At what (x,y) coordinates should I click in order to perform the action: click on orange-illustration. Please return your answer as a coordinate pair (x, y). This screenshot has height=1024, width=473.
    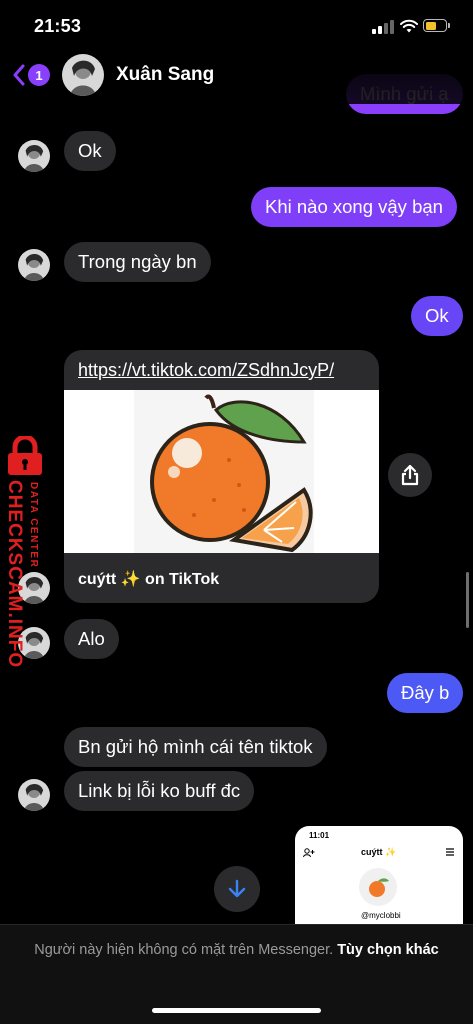
    Looking at the image, I should click on (221, 471).